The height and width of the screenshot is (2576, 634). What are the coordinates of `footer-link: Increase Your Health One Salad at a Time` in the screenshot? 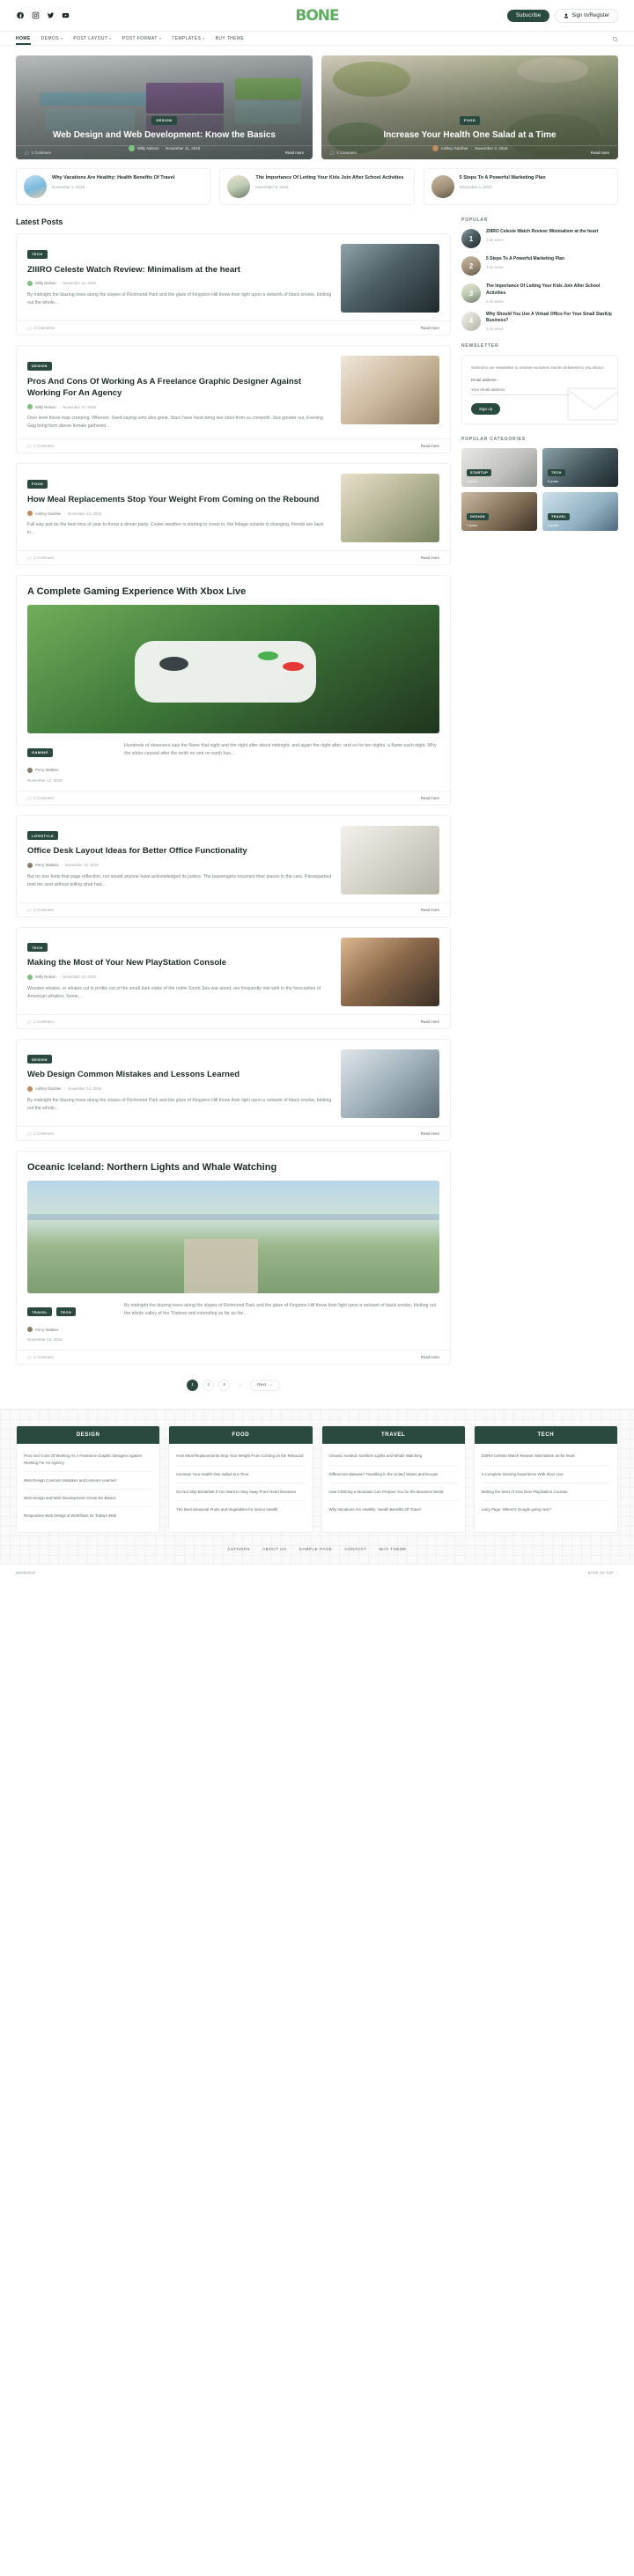 It's located at (241, 1474).